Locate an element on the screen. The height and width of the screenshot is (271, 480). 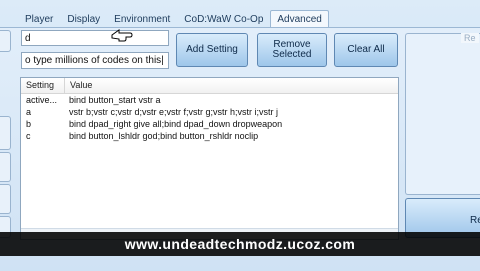
tab-player: Player is located at coordinates (39, 19).